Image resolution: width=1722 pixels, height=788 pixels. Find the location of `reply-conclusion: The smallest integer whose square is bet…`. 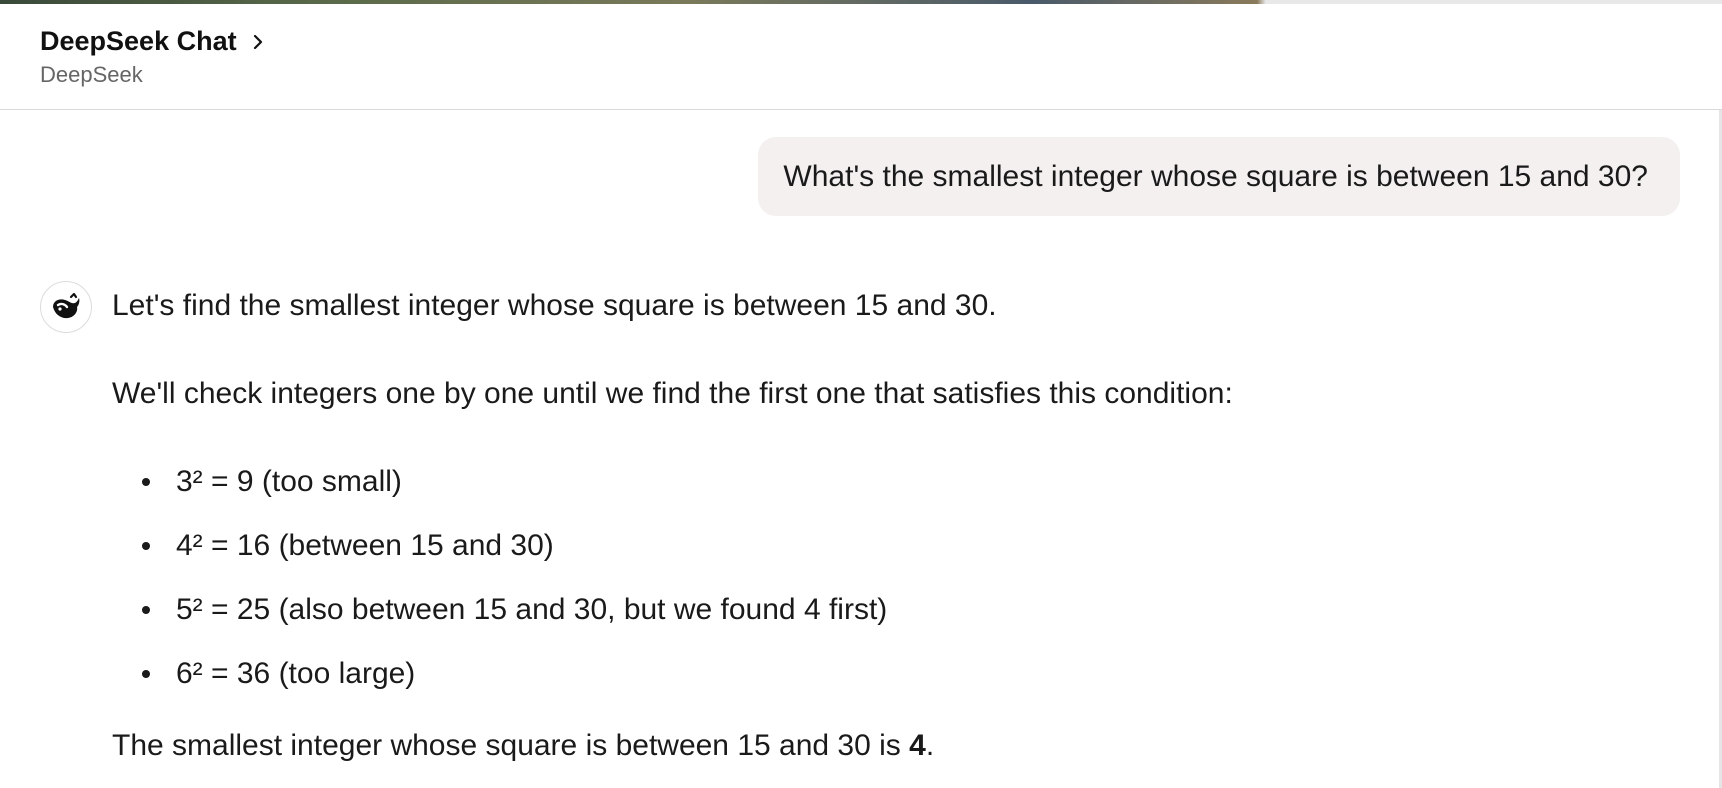

reply-conclusion: The smallest integer whose square is bet… is located at coordinates (862, 746).